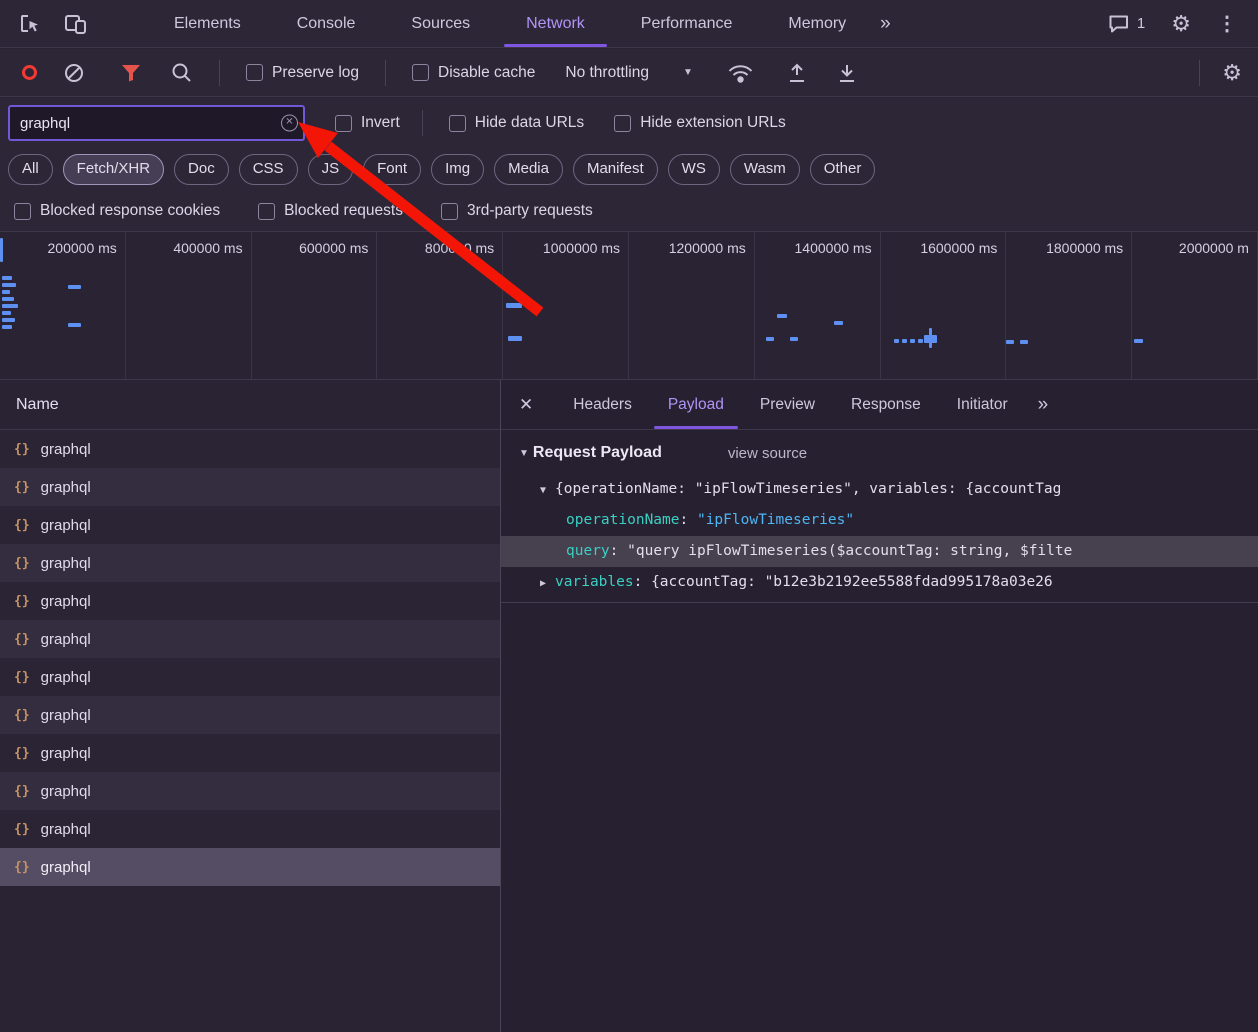 This screenshot has width=1258, height=1032. I want to click on close-detail-icon: ✕, so click(526, 405).